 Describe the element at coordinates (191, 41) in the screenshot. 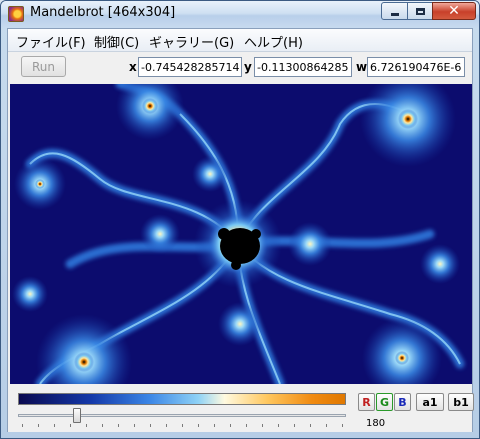

I see `menu-gallery: ギャラリー(G)` at that location.